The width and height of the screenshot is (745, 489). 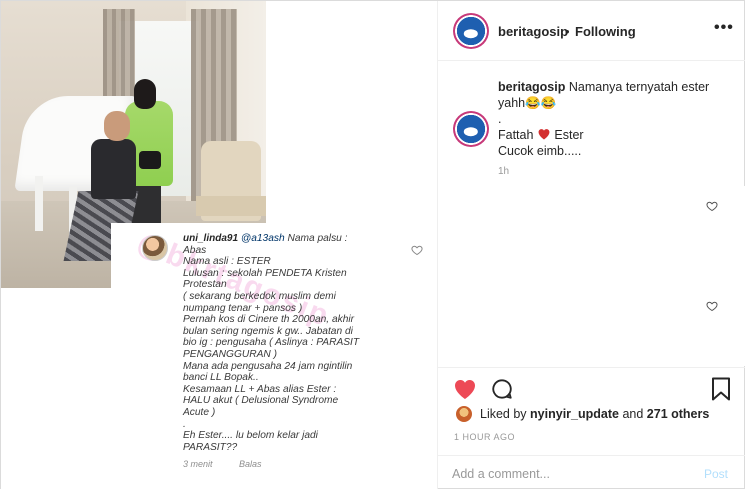 What do you see at coordinates (262, 238) in the screenshot?
I see `comment-mention: @a13ash` at bounding box center [262, 238].